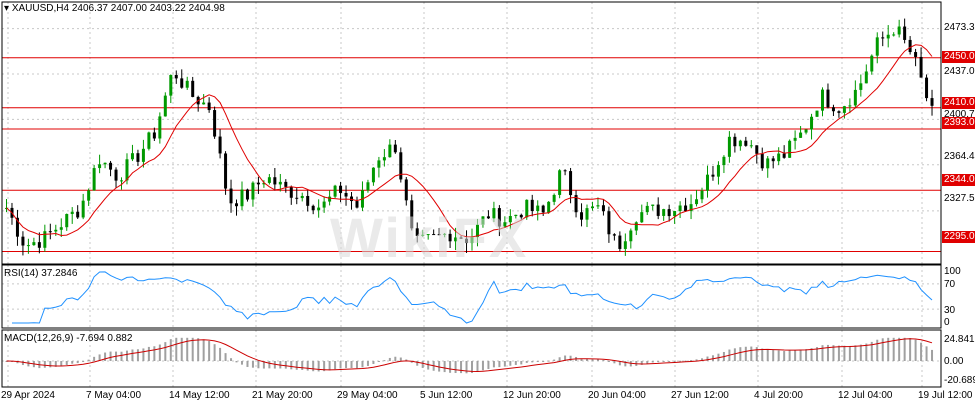  I want to click on level-tag-2450: 2450.00, so click(958, 57).